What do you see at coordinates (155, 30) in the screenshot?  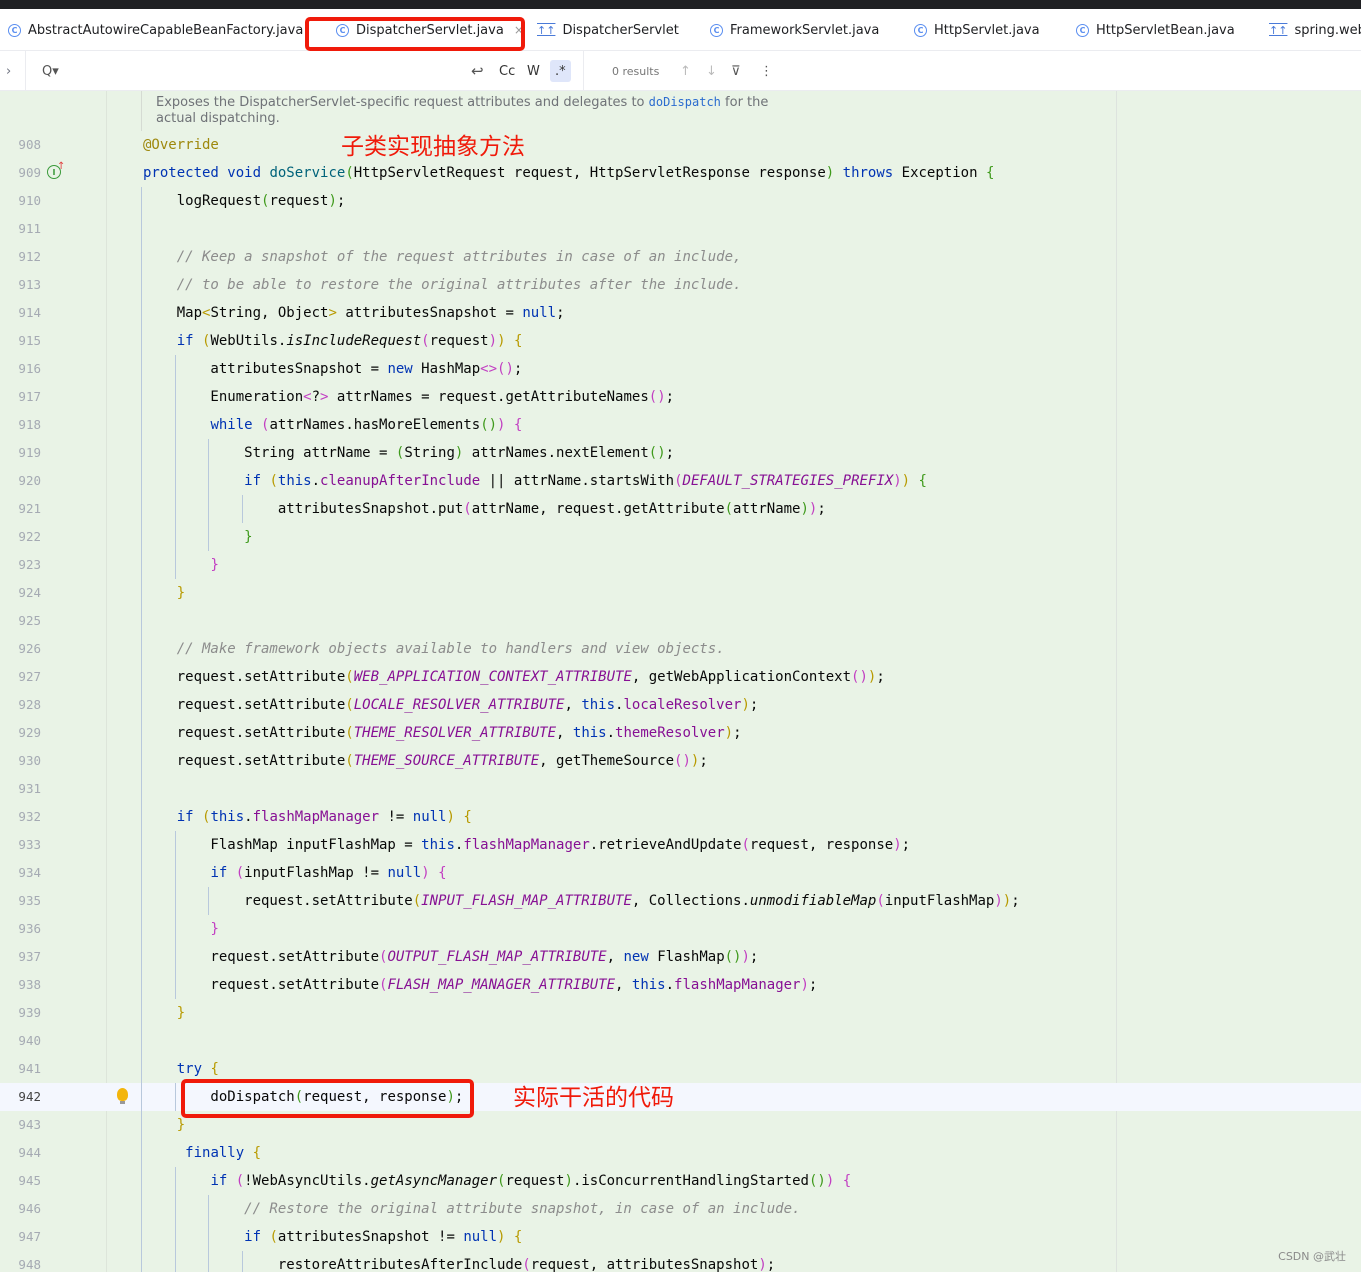 I see `tab-abstract-autowire: C AbstractAutowireCapableBeanFactory.java` at bounding box center [155, 30].